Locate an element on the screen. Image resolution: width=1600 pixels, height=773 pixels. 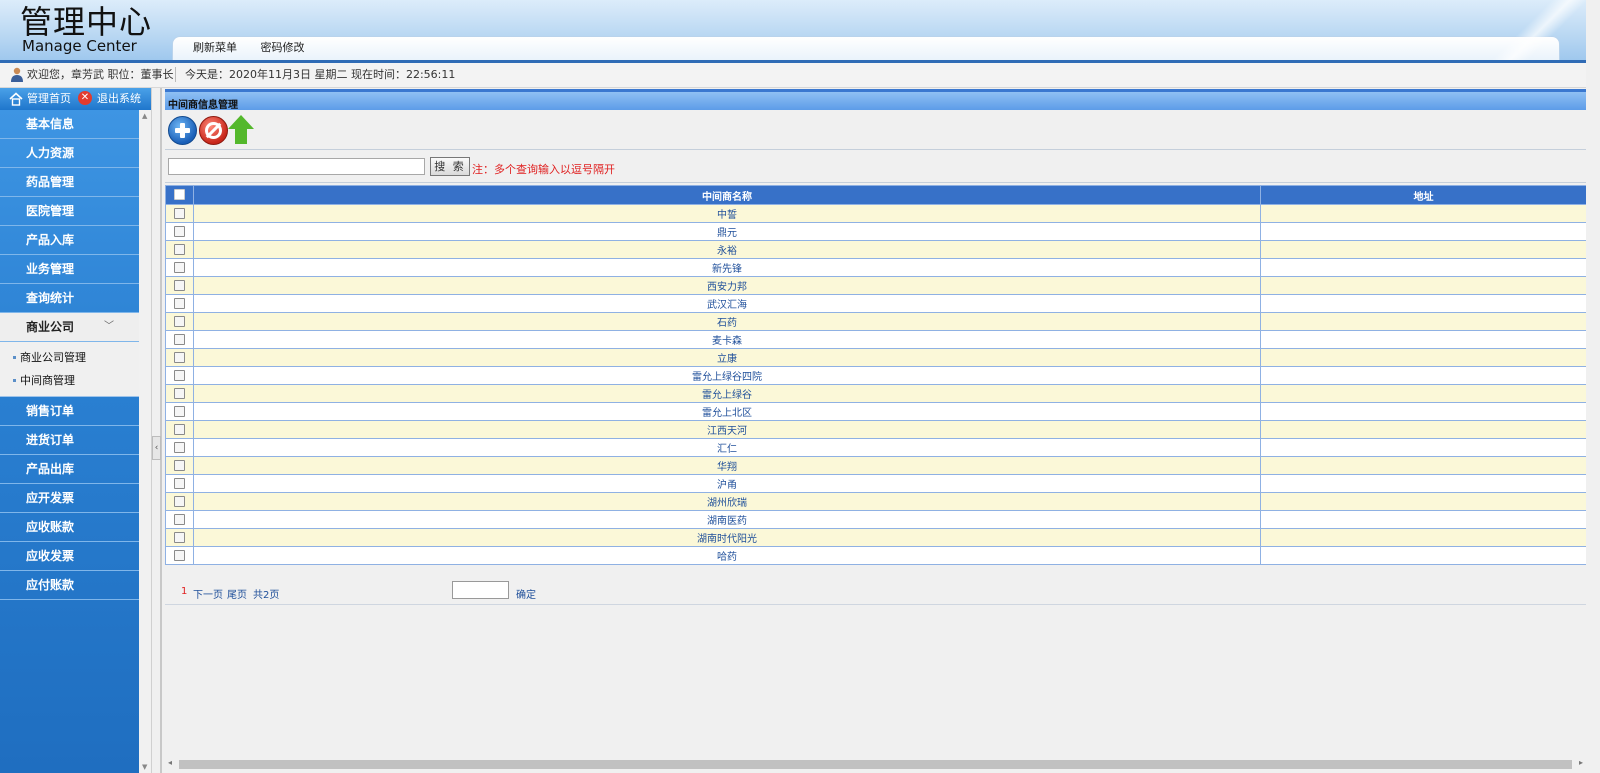
scroll-down-icon: ▼ is located at coordinates (144, 767).